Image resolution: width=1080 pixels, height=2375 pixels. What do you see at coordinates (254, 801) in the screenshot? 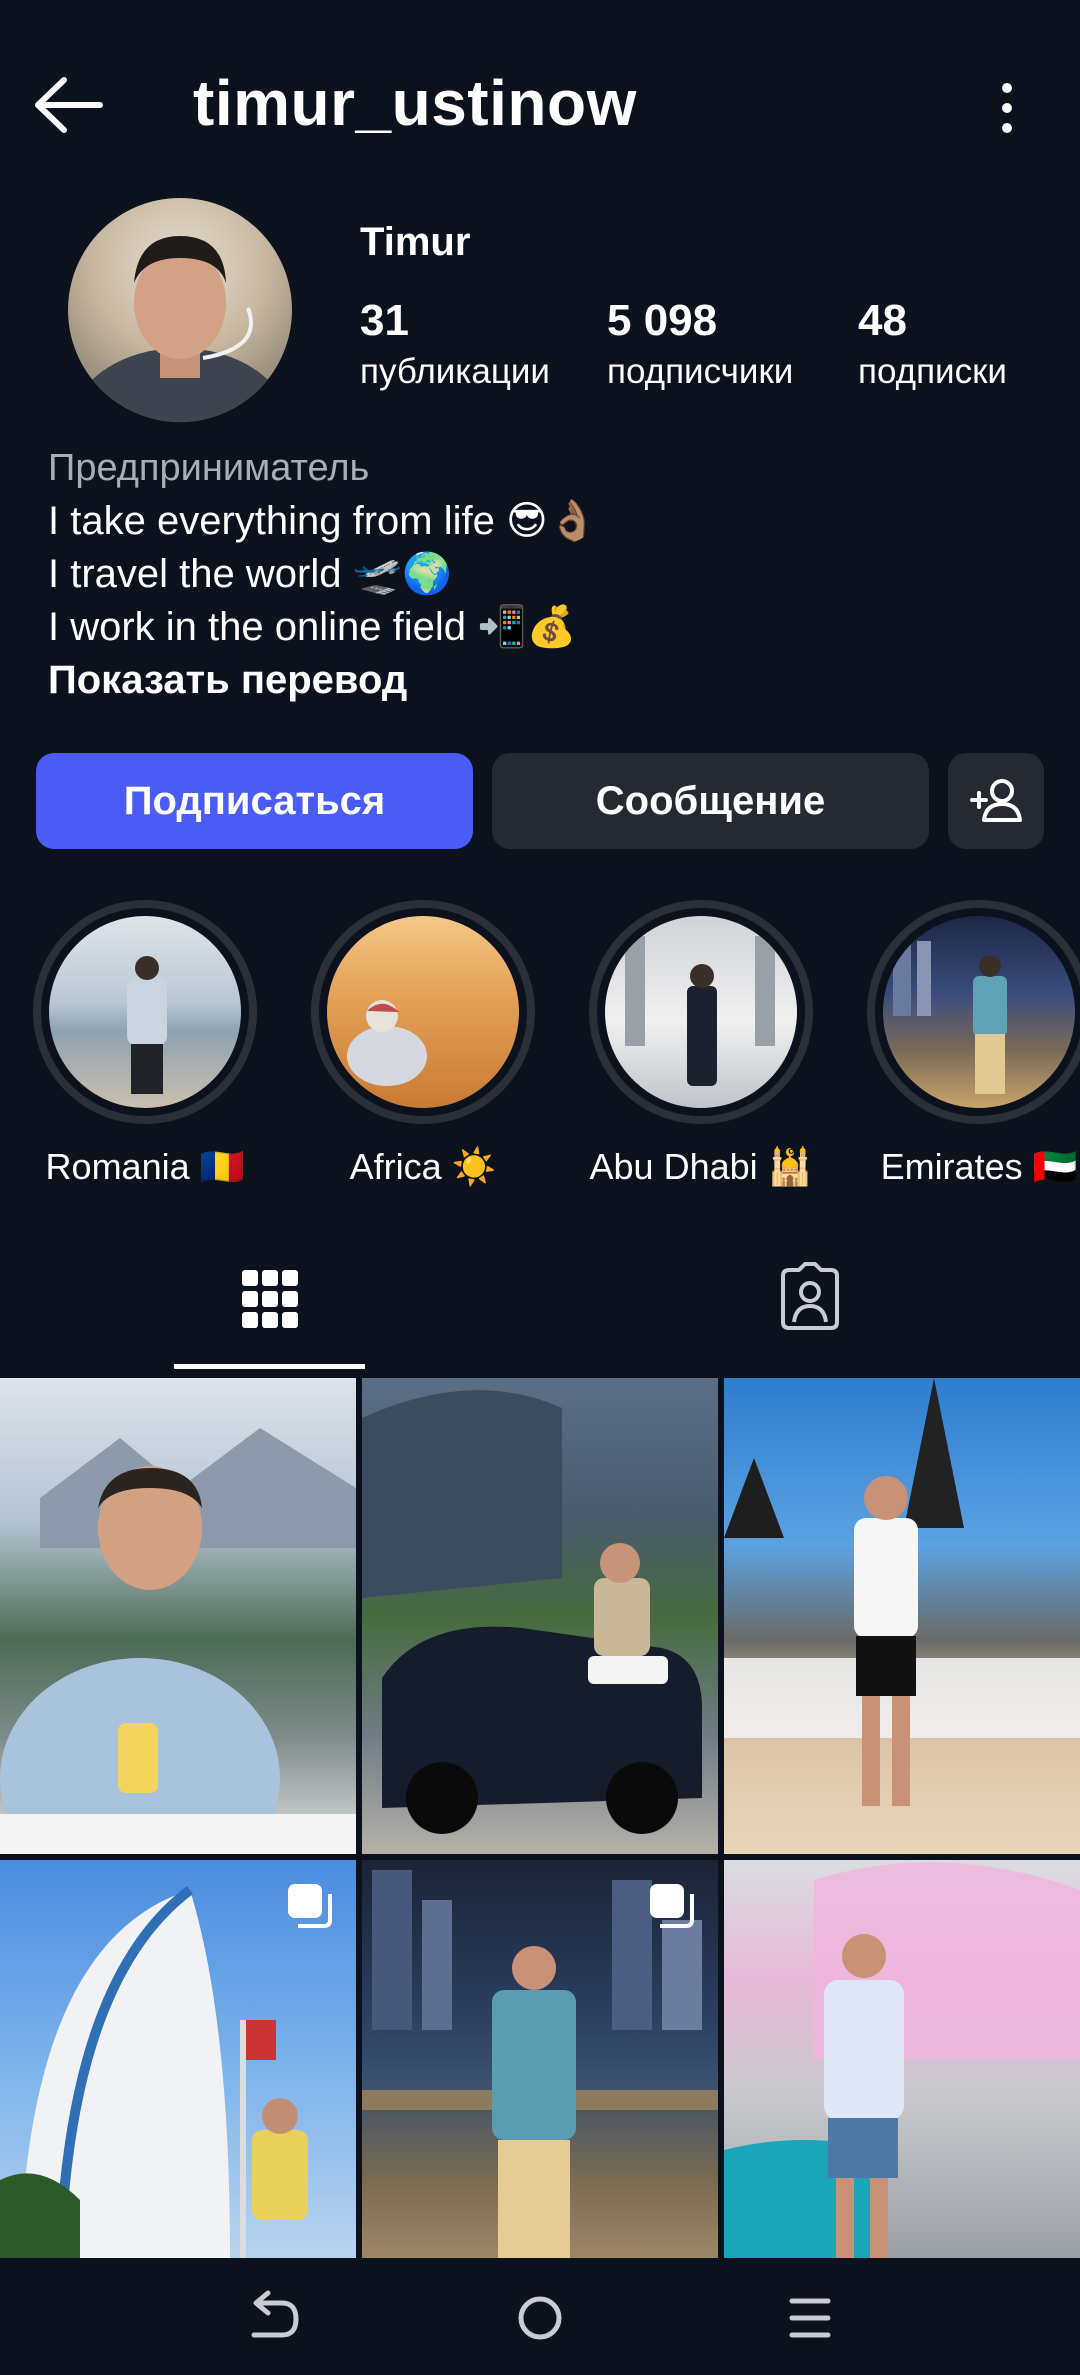
I see `follow-button: Подписаться` at bounding box center [254, 801].